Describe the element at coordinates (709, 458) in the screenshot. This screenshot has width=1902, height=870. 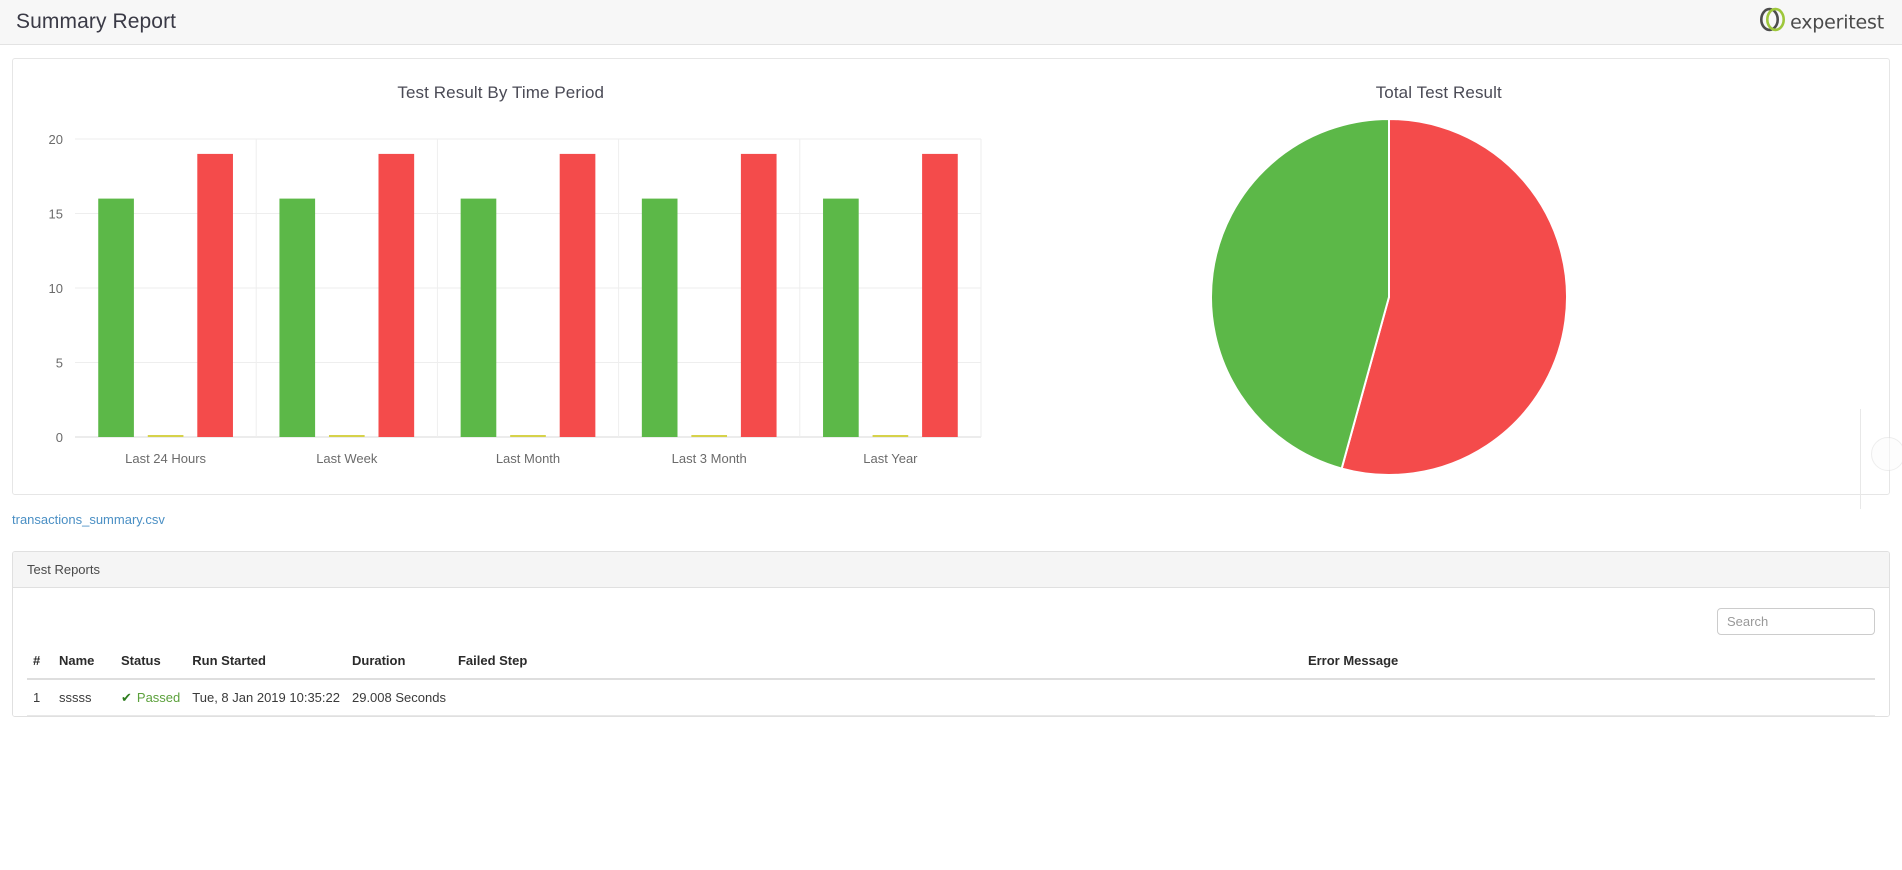
I see `svg-text: Last 3 Month` at that location.